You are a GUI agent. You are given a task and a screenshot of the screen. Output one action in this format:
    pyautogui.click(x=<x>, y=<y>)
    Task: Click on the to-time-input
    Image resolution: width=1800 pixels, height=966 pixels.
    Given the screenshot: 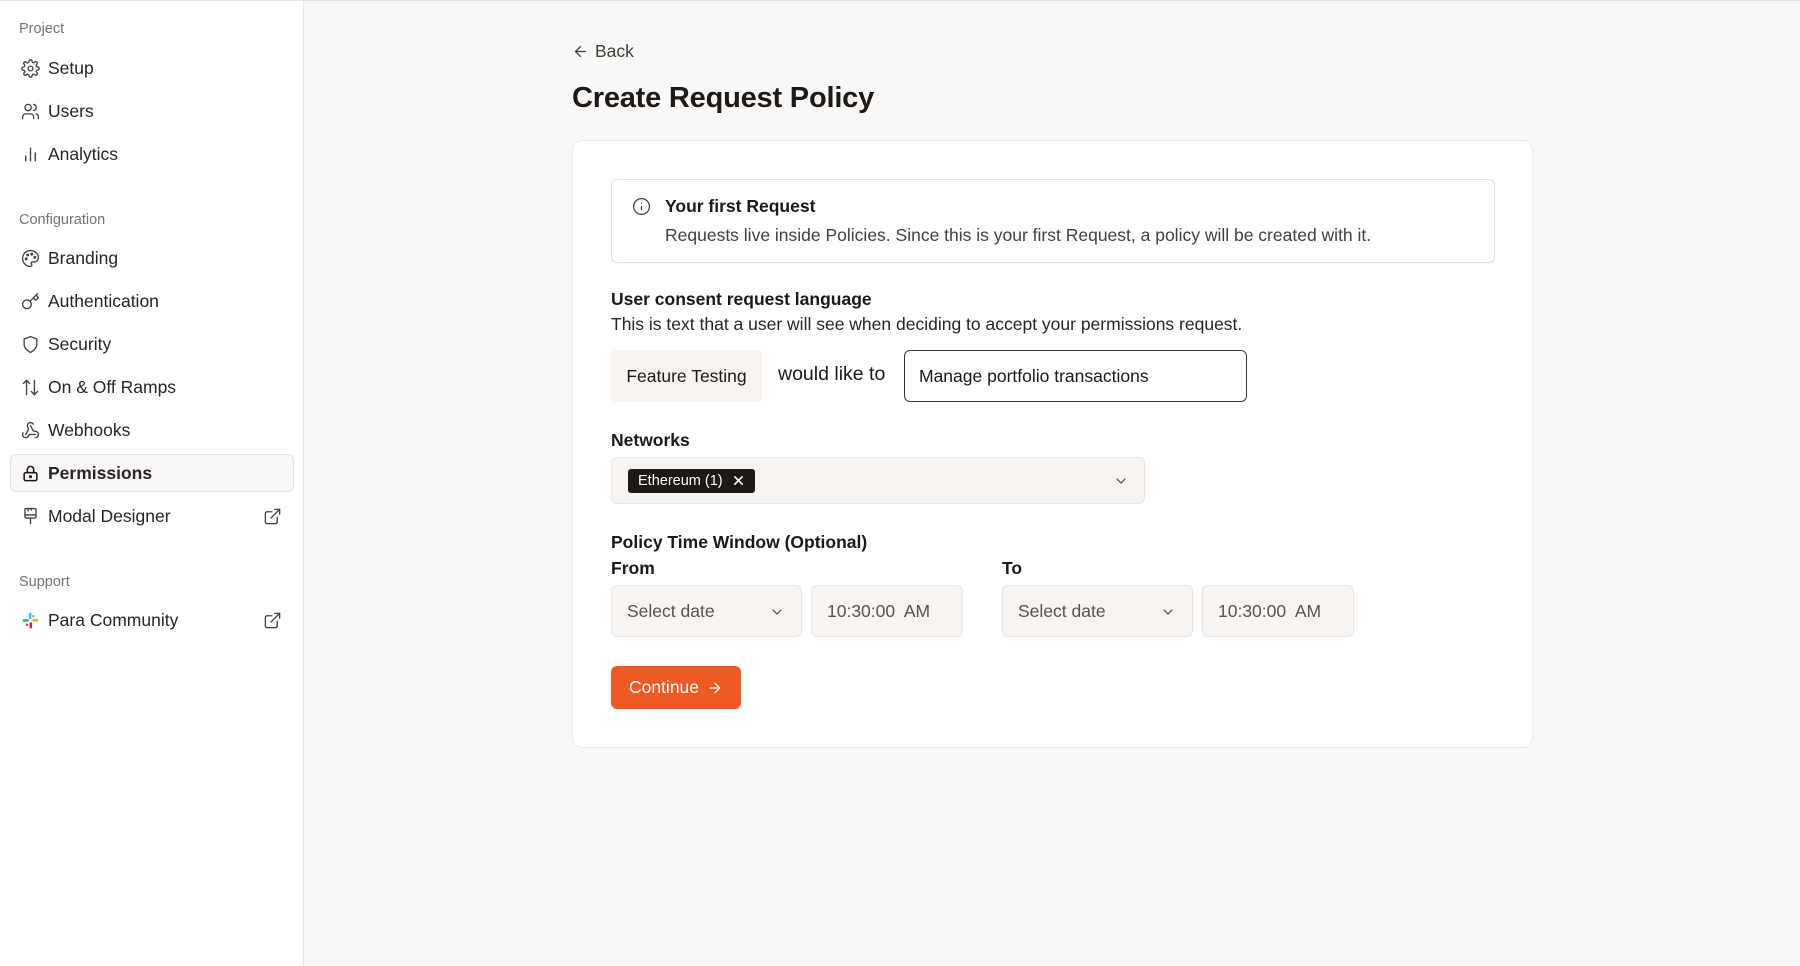 What is the action you would take?
    pyautogui.click(x=1278, y=611)
    